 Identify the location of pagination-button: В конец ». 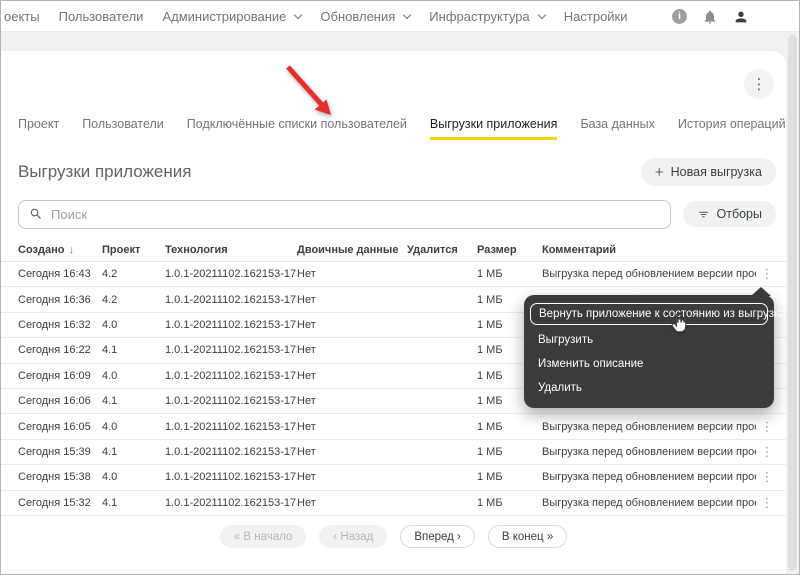
(527, 536).